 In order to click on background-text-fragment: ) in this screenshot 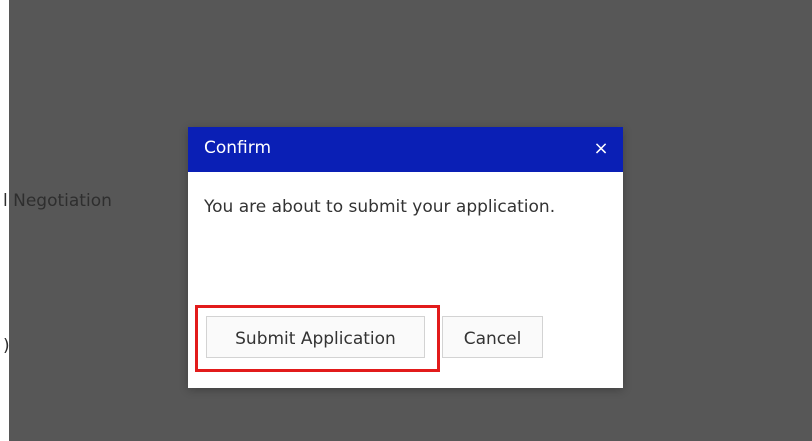, I will do `click(6, 346)`.